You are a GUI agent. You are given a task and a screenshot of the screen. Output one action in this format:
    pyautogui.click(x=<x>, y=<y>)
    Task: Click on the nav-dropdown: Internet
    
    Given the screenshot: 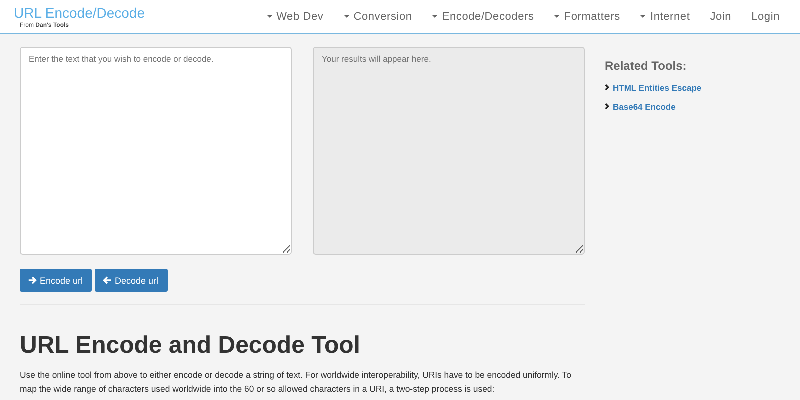 What is the action you would take?
    pyautogui.click(x=665, y=16)
    